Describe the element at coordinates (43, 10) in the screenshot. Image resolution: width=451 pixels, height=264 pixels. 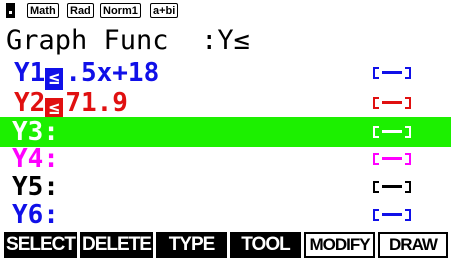
I see `math-mode-badge: Math` at that location.